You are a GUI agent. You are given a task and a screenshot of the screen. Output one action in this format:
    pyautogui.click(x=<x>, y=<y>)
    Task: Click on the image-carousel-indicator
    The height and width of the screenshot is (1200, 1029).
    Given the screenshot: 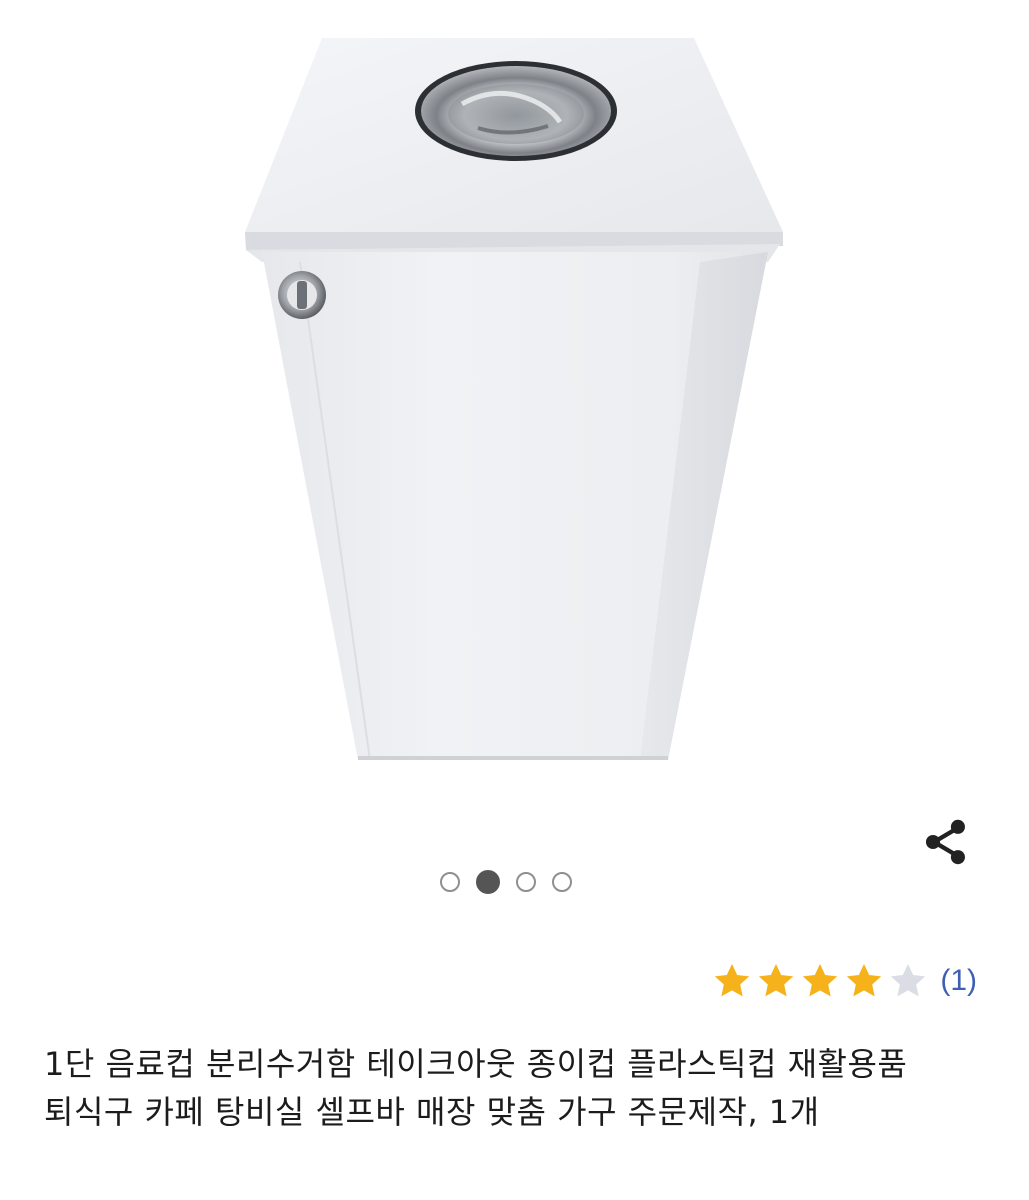 What is the action you would take?
    pyautogui.click(x=506, y=882)
    